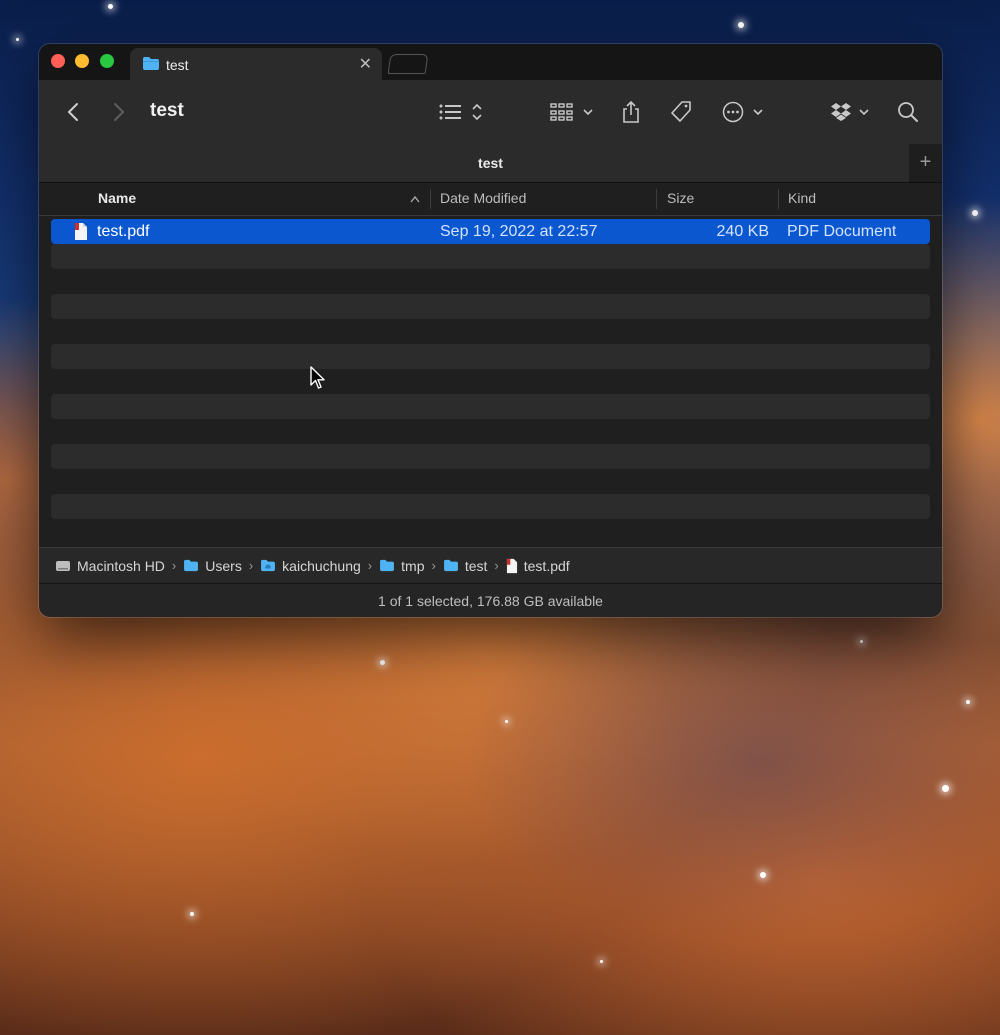 Image resolution: width=1000 pixels, height=1035 pixels. Describe the element at coordinates (925, 163) in the screenshot. I see `add-tab-button: +` at that location.